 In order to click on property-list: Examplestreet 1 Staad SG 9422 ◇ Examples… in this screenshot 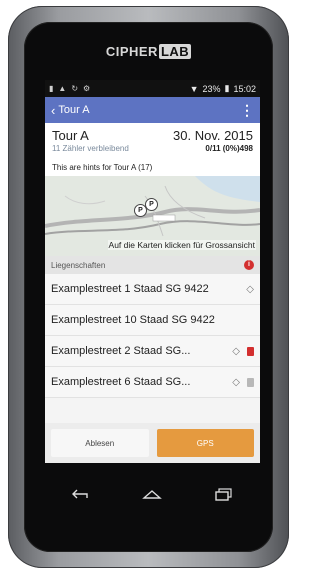, I will do `click(152, 336)`.